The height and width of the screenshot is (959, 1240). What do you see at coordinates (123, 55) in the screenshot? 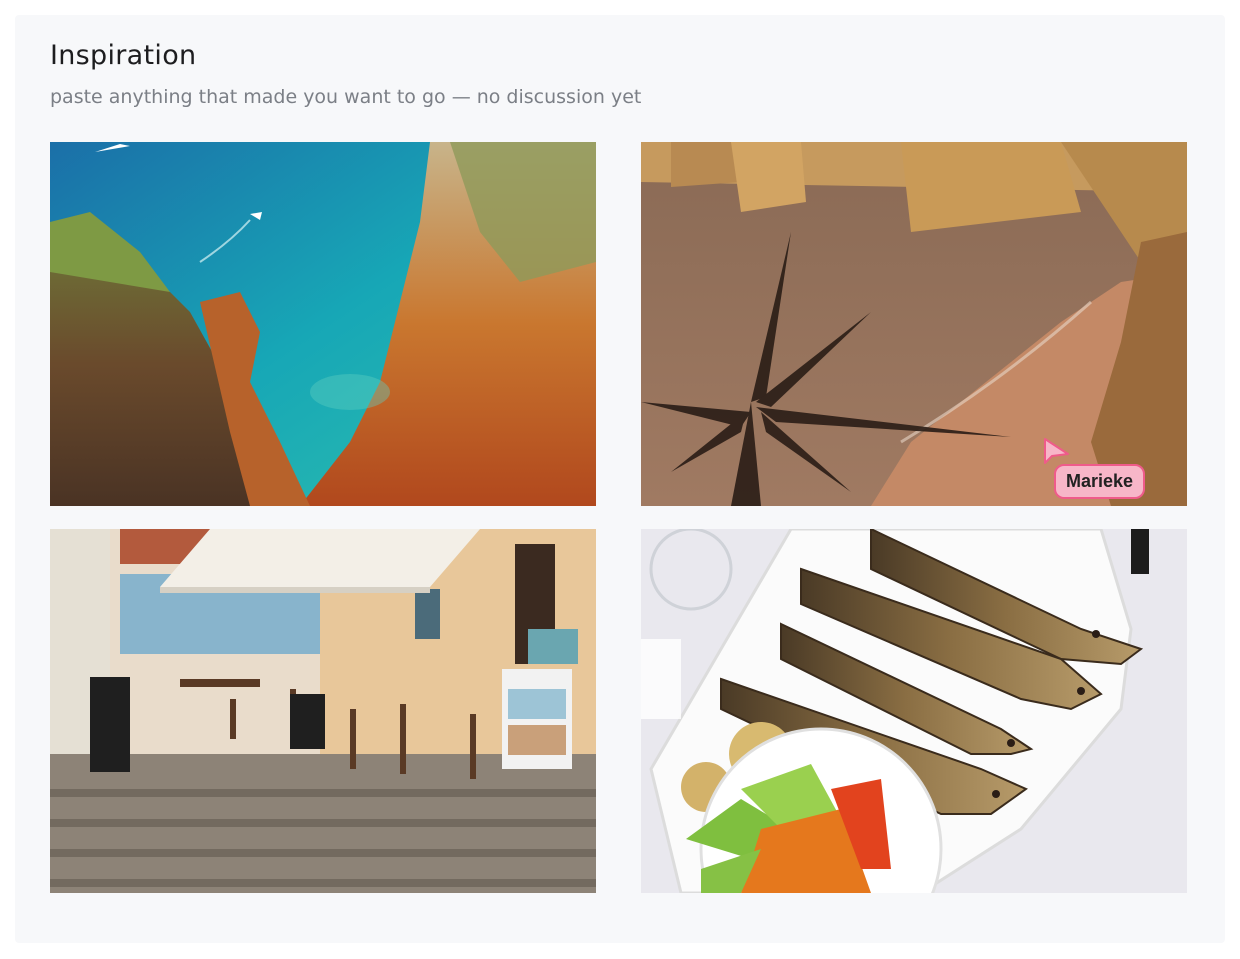
I see `board-title: Inspiration` at bounding box center [123, 55].